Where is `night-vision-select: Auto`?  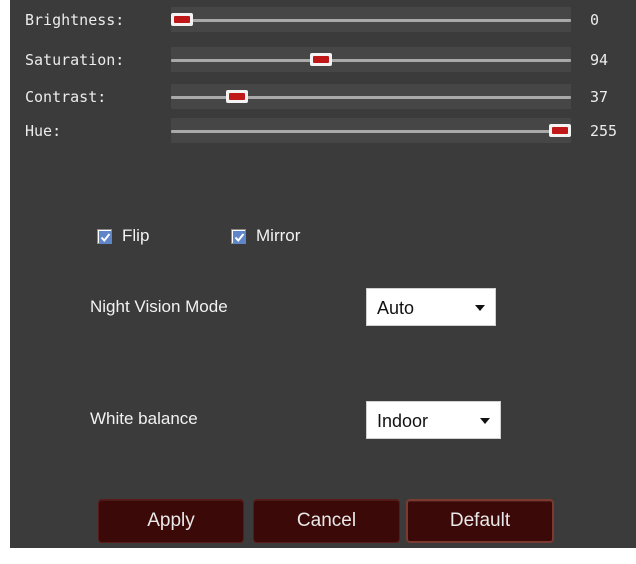
night-vision-select: Auto is located at coordinates (431, 307).